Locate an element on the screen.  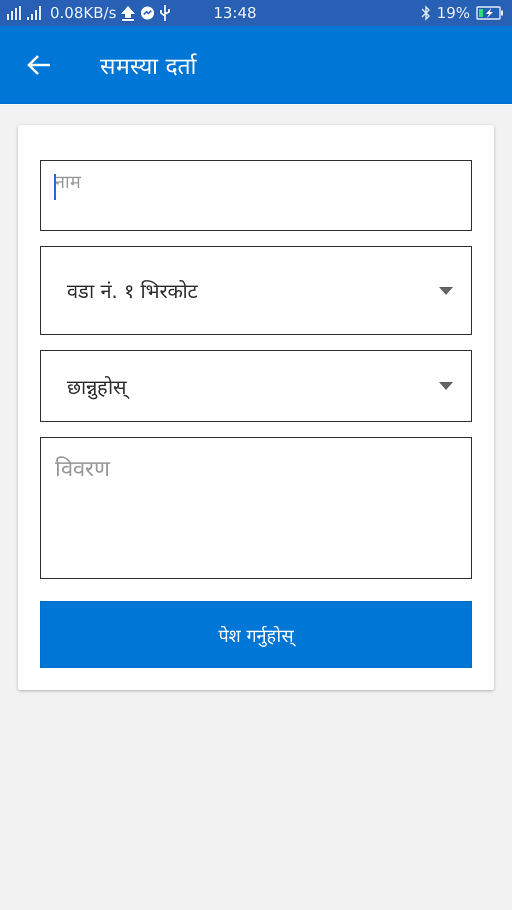
battery-charging-icon is located at coordinates (490, 13).